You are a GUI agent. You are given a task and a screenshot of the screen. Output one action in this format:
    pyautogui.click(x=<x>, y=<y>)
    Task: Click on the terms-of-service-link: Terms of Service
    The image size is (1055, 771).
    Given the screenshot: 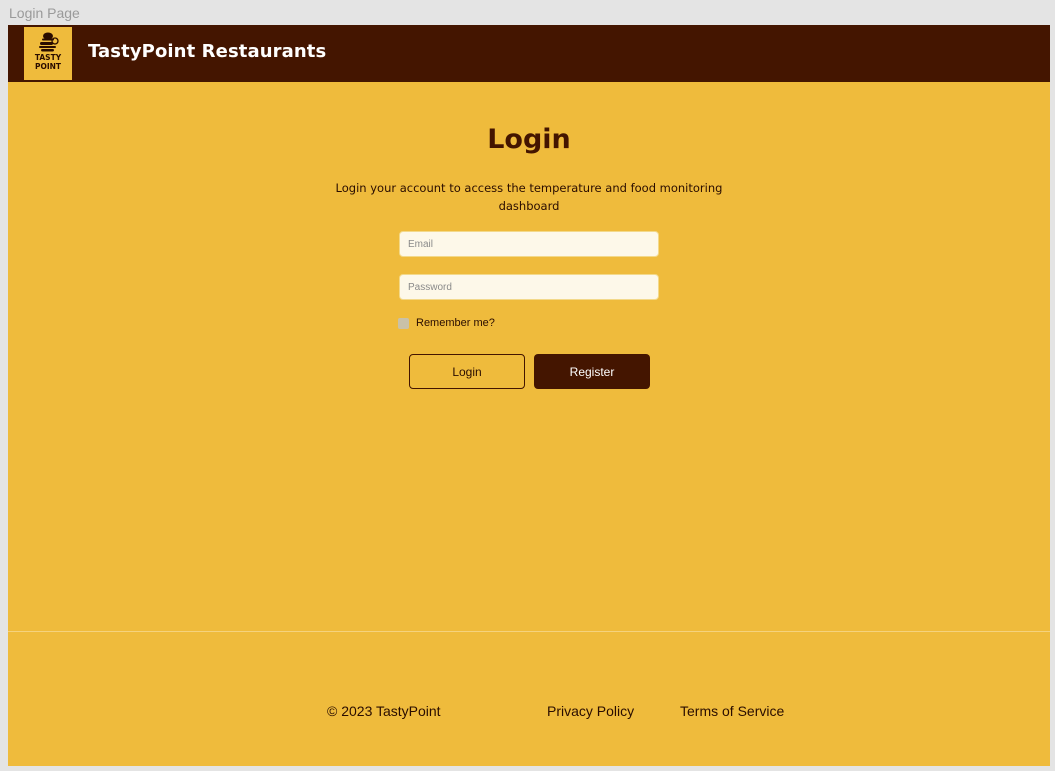 What is the action you would take?
    pyautogui.click(x=732, y=711)
    